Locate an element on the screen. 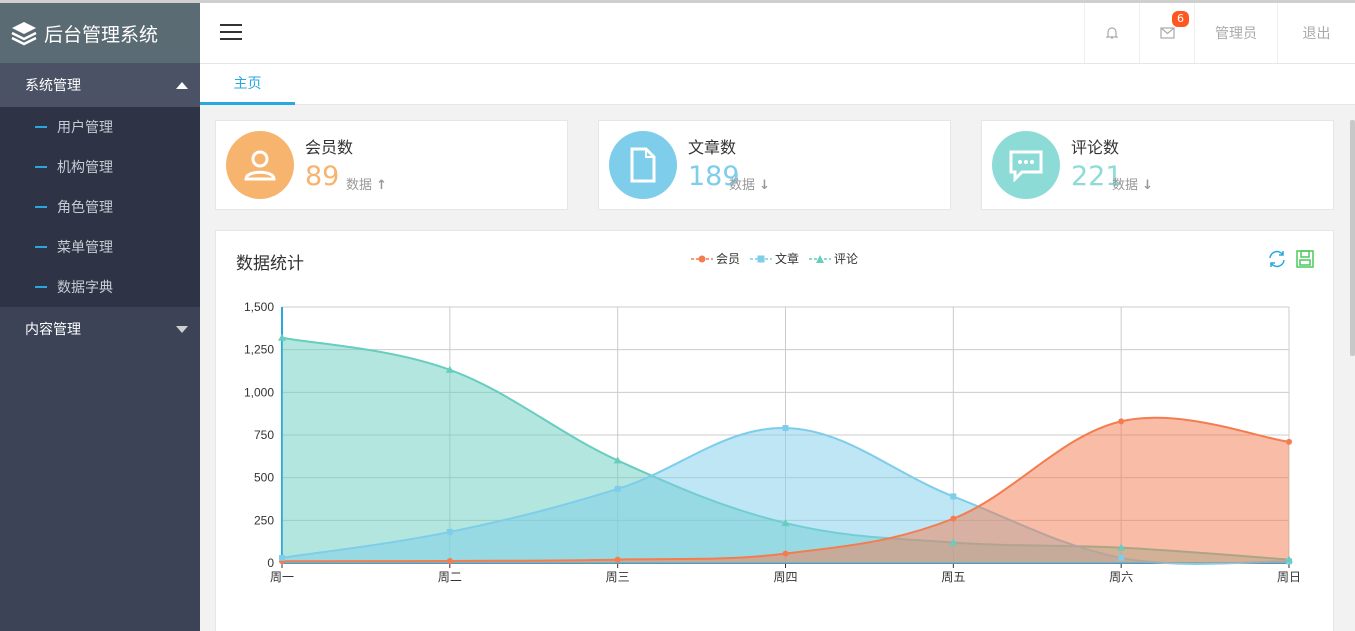 The height and width of the screenshot is (631, 1355). nav-group-system: 系统管理 is located at coordinates (100, 85).